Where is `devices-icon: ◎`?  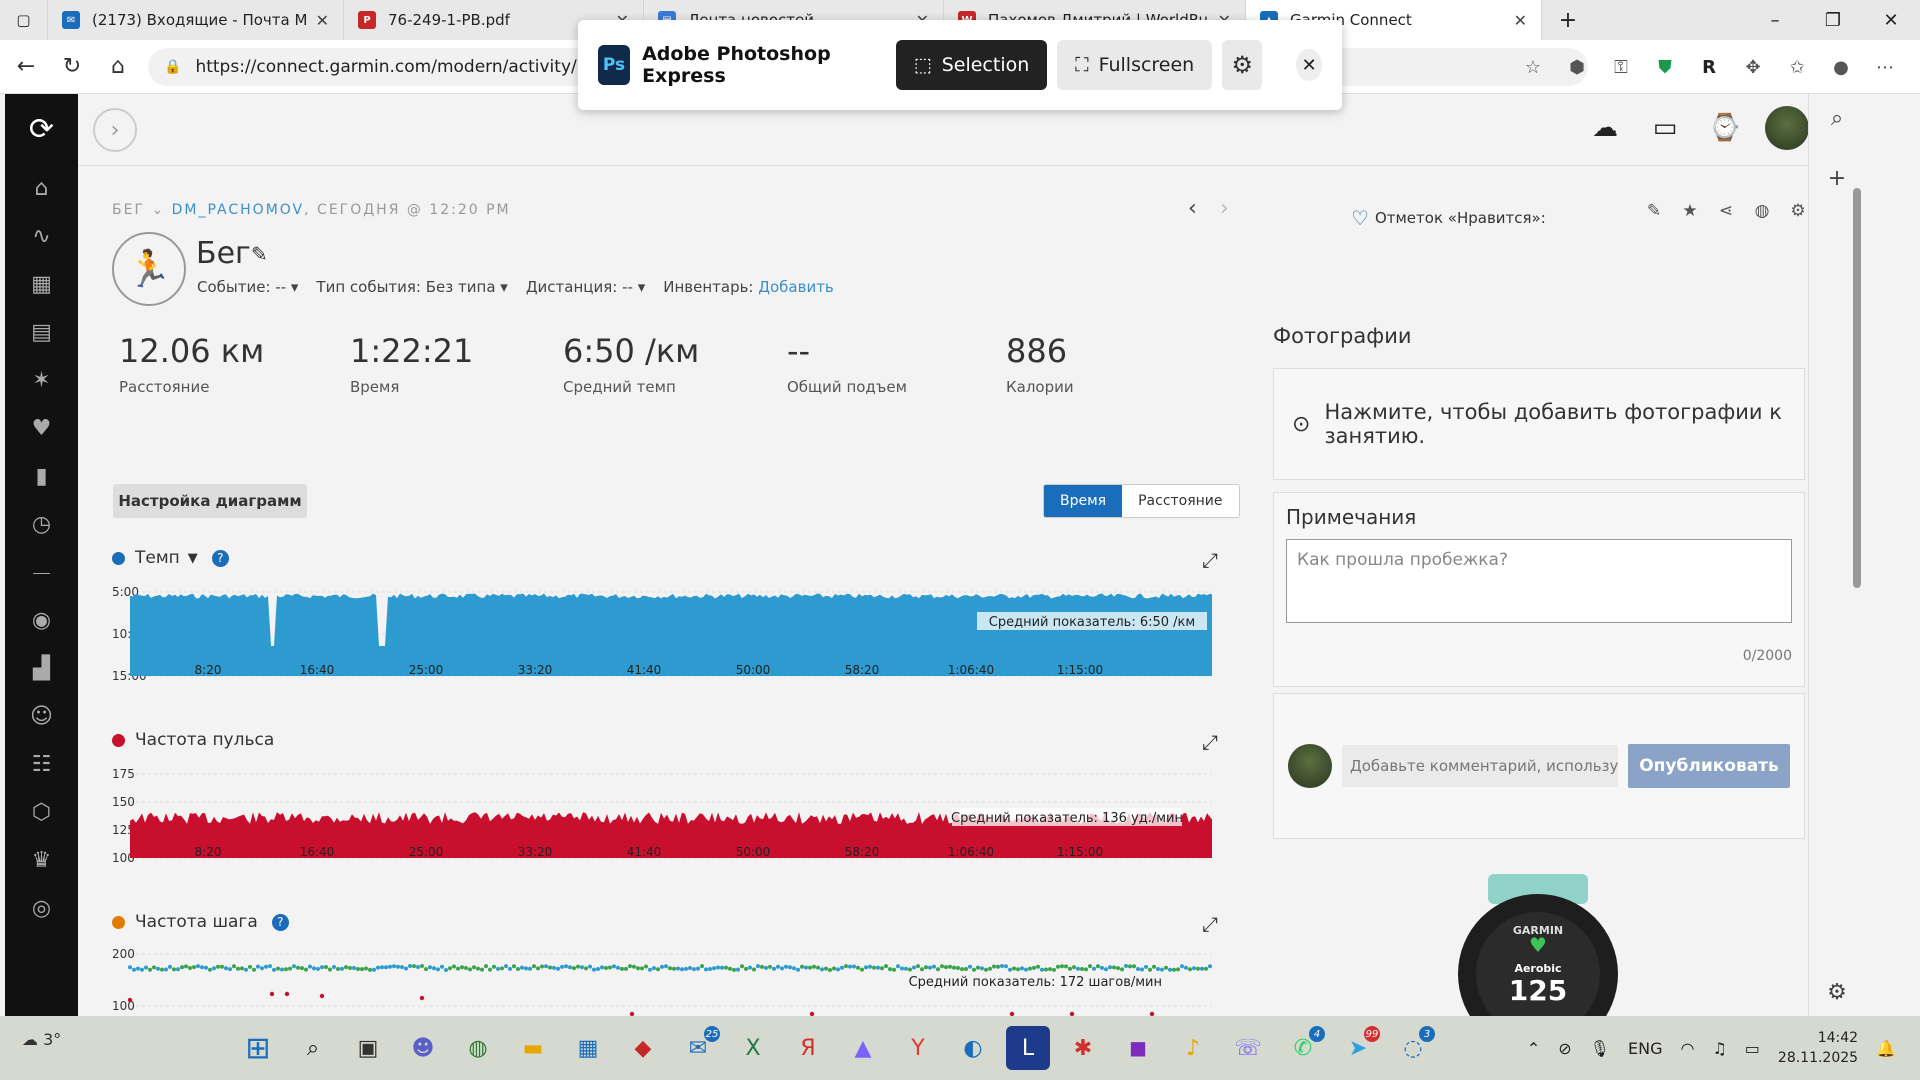
devices-icon: ◎ is located at coordinates (41, 908).